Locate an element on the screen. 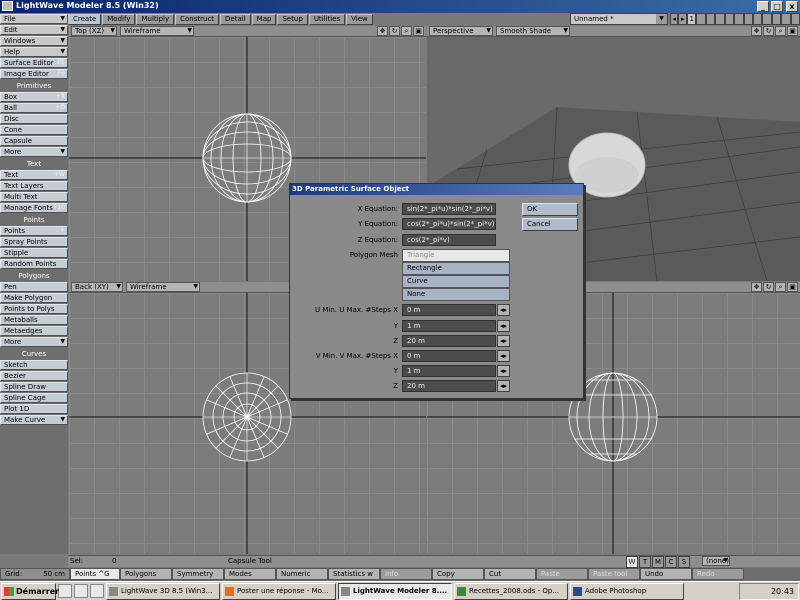  selection-map-button: S is located at coordinates (684, 562).